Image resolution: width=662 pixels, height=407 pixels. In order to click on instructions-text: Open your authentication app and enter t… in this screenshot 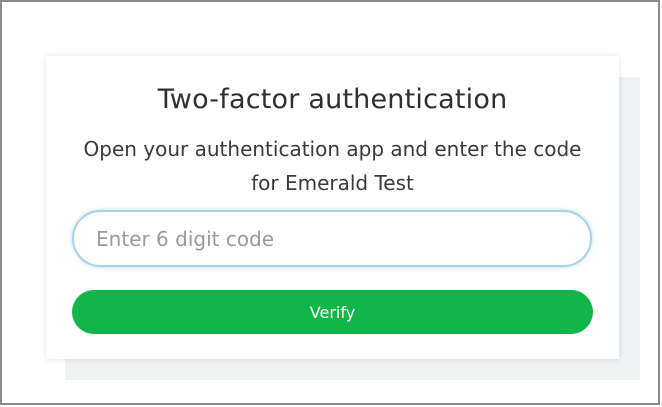, I will do `click(332, 166)`.